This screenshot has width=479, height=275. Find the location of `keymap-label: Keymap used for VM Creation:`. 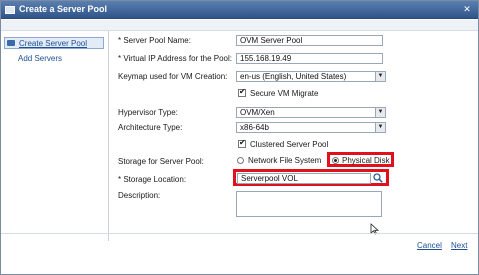

keymap-label: Keymap used for VM Creation: is located at coordinates (173, 76).